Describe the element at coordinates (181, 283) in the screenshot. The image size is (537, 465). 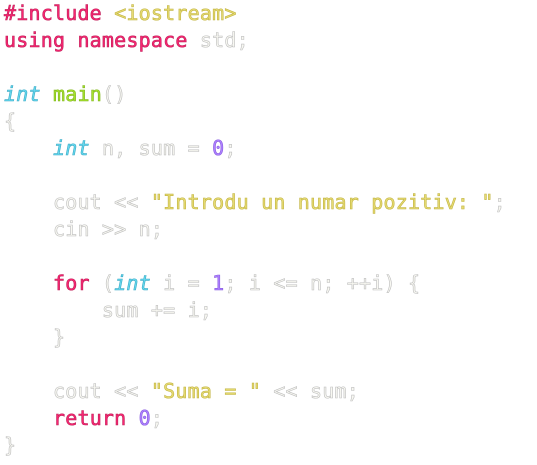
I see `loop-init: i =` at that location.